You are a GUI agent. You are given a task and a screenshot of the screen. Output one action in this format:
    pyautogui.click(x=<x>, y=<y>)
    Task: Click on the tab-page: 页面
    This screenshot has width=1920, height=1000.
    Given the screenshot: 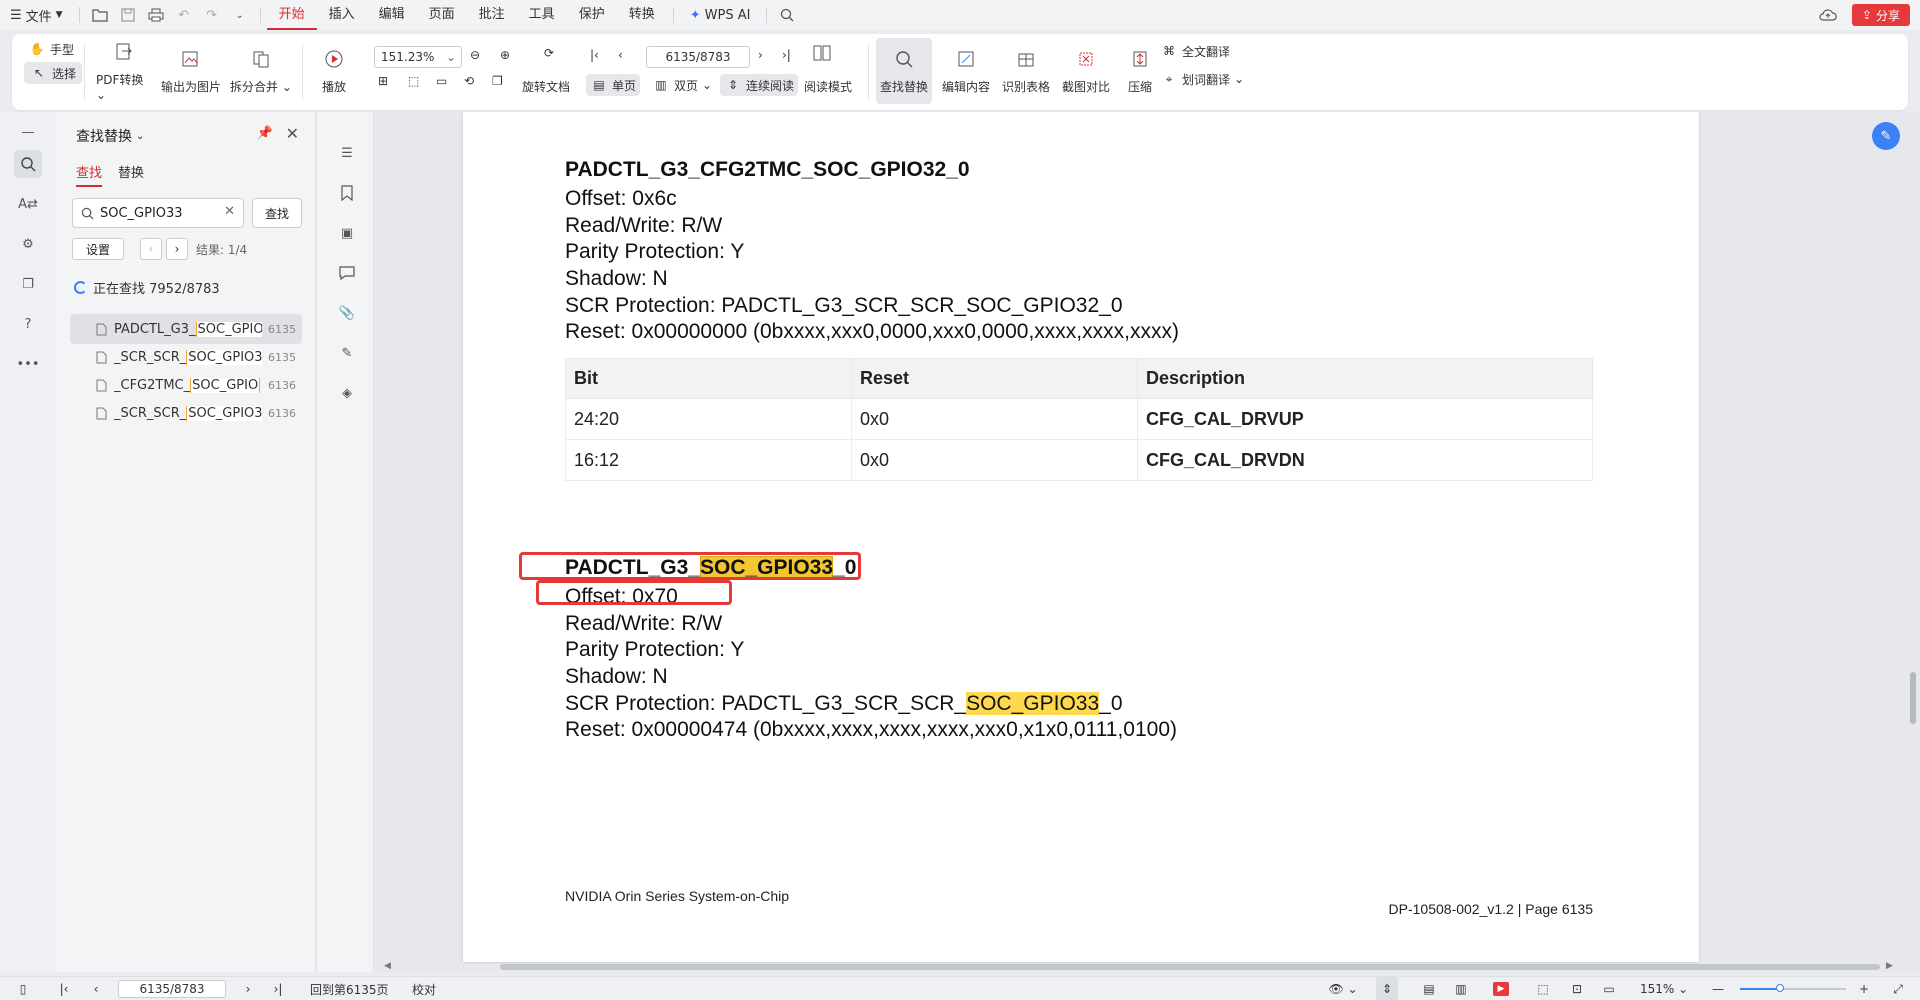 What is the action you would take?
    pyautogui.click(x=442, y=15)
    